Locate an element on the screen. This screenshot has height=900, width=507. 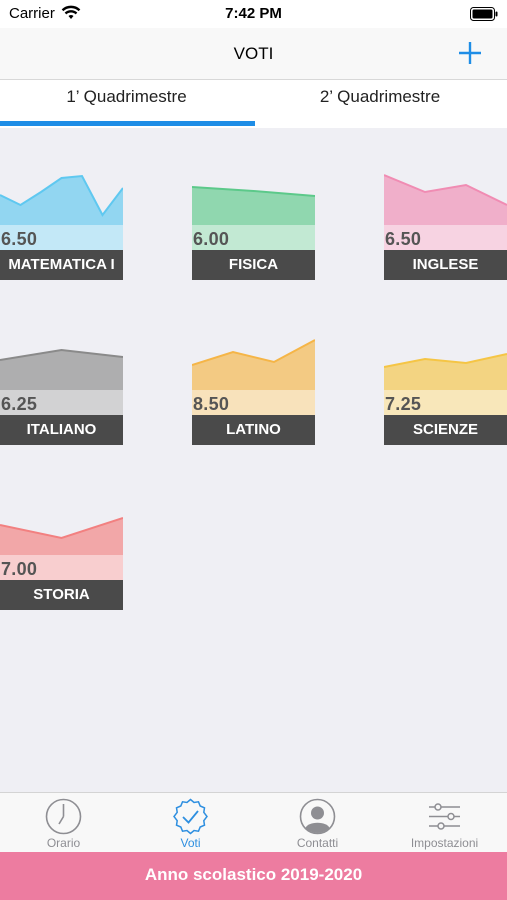
subject-card: 6.50 MATEMATICA I is located at coordinates (61, 215).